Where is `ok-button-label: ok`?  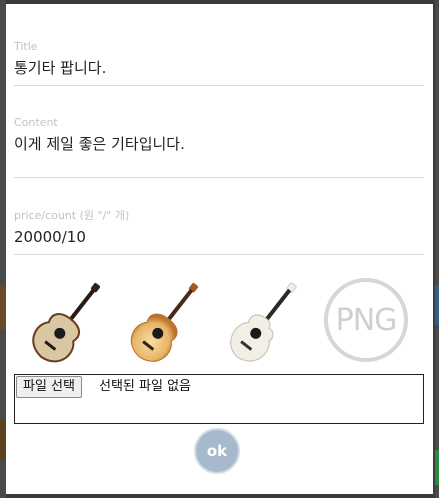
ok-button-label: ok is located at coordinates (217, 451).